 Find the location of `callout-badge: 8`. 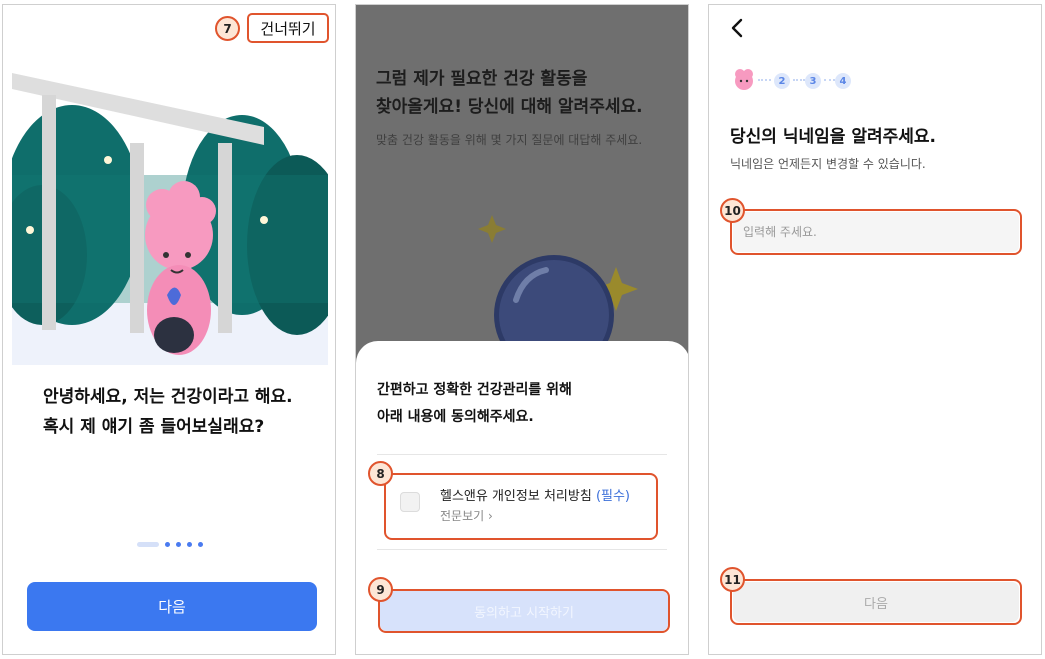

callout-badge: 8 is located at coordinates (380, 473).